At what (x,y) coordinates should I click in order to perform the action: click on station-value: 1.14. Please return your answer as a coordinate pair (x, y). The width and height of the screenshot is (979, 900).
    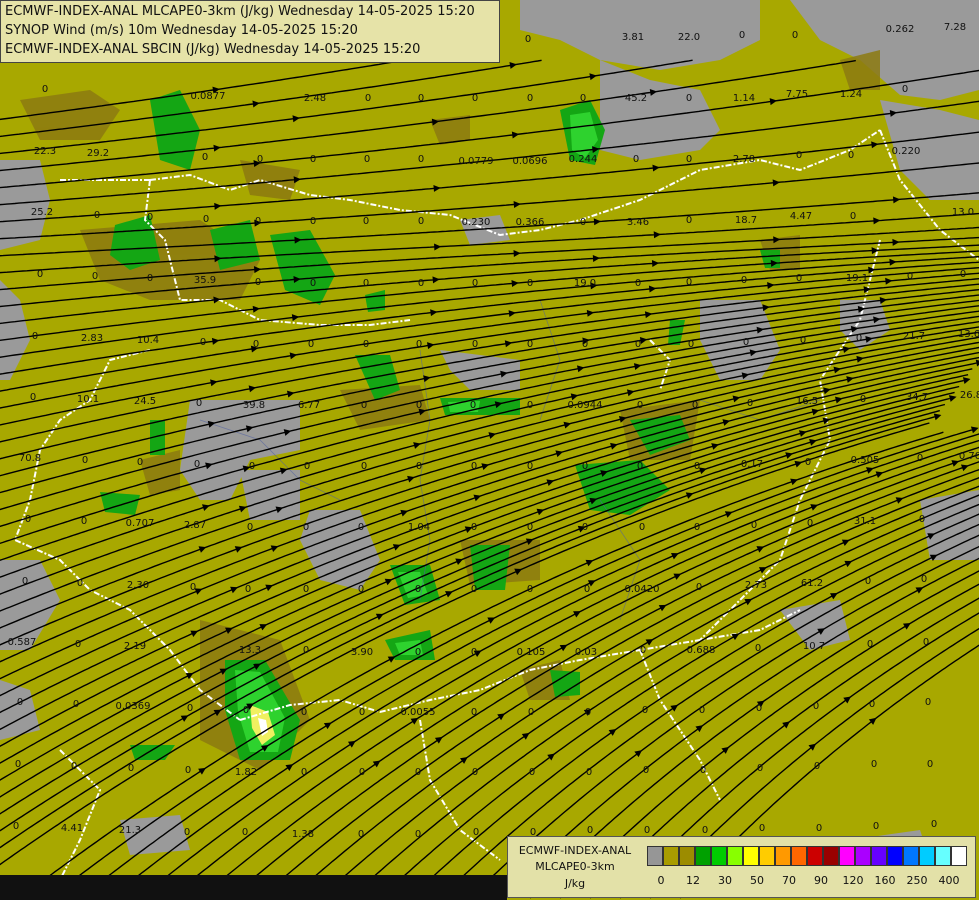
    Looking at the image, I should click on (744, 98).